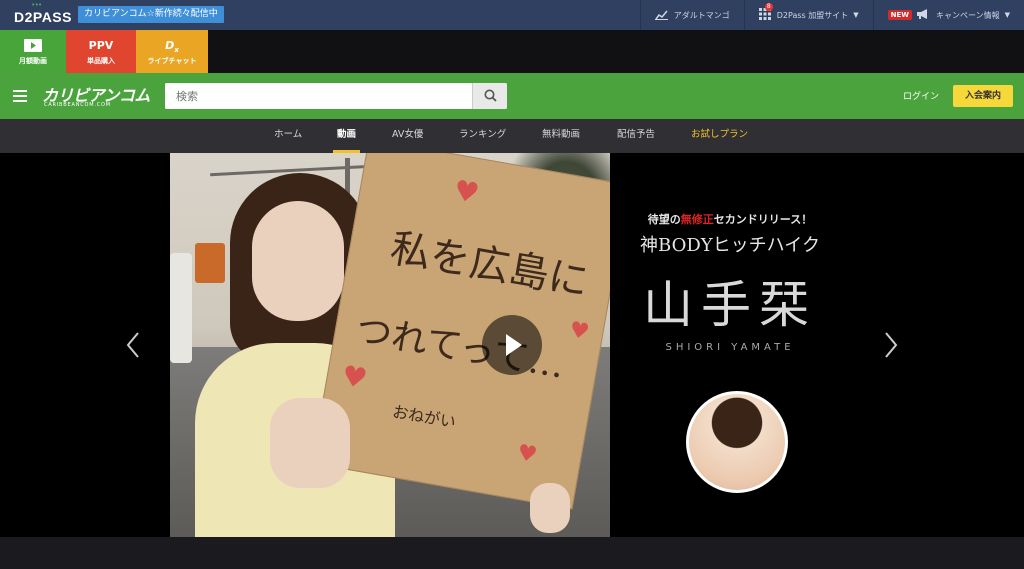 This screenshot has height=569, width=1024. What do you see at coordinates (719, 136) in the screenshot?
I see `nav-trial-plan: お試しプラン` at bounding box center [719, 136].